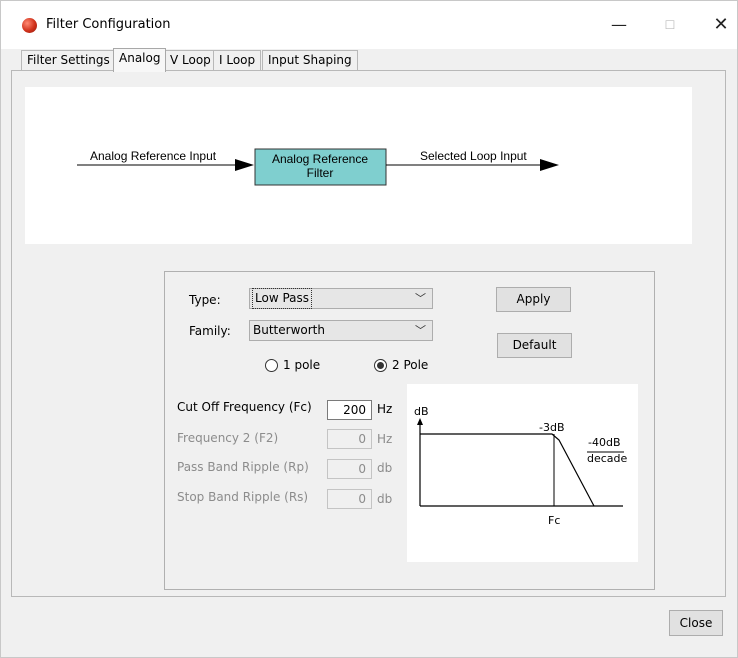  Describe the element at coordinates (420, 421) in the screenshot. I see `y-axis-arrowhead` at that location.